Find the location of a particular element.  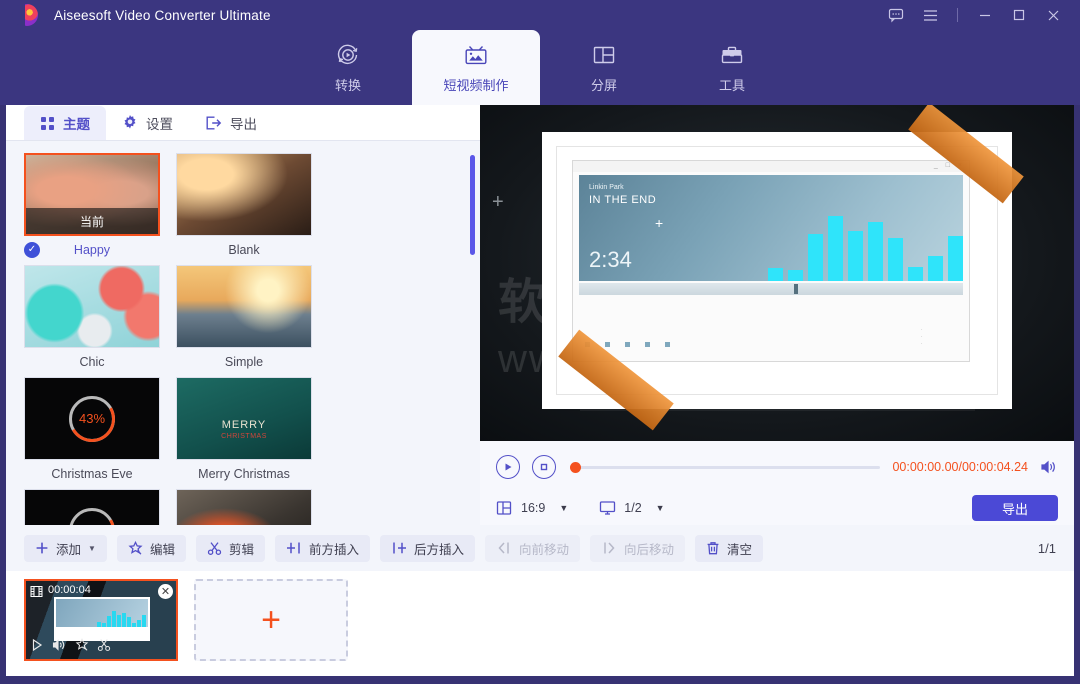

screen-icon is located at coordinates (607, 508).